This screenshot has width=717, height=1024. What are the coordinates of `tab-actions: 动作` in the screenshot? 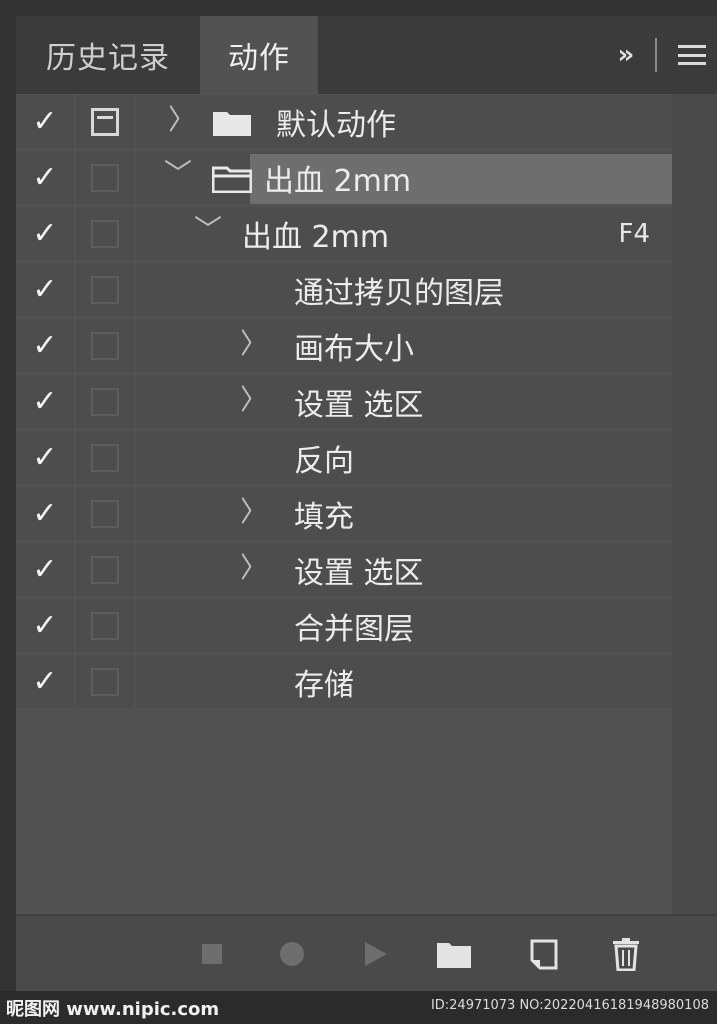 It's located at (259, 55).